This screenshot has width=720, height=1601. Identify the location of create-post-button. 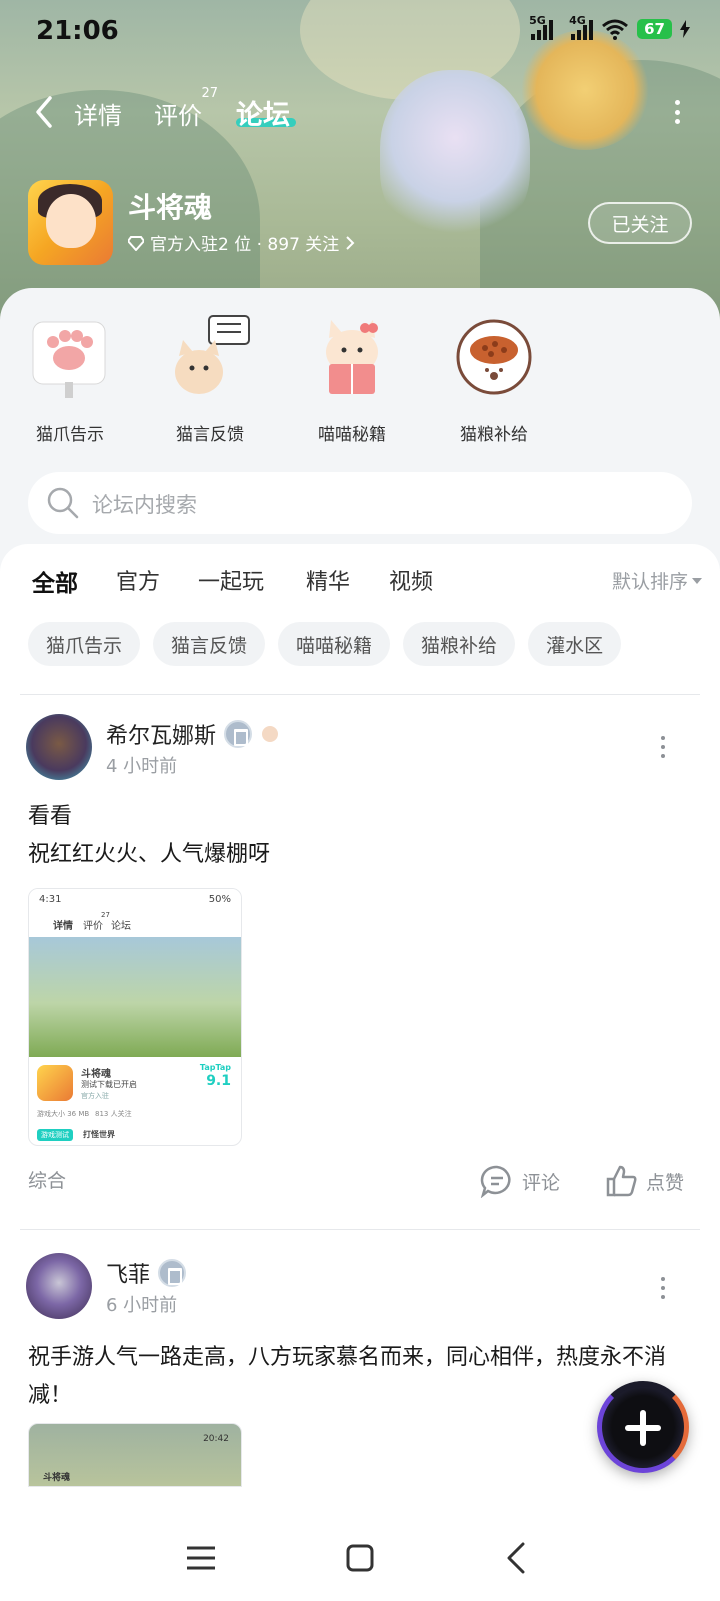
(643, 1427).